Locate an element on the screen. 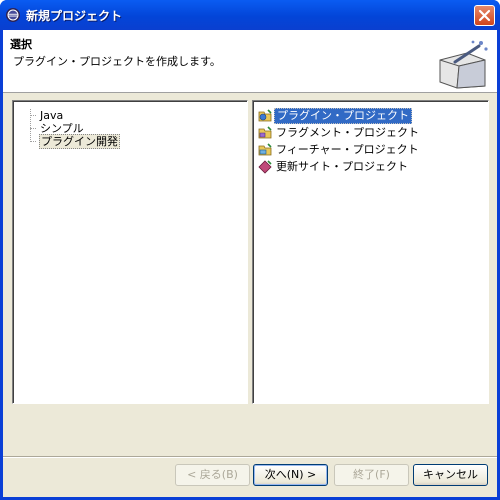 The height and width of the screenshot is (500, 500). list-item-label: フラグメント・プロジェクト is located at coordinates (347, 132).